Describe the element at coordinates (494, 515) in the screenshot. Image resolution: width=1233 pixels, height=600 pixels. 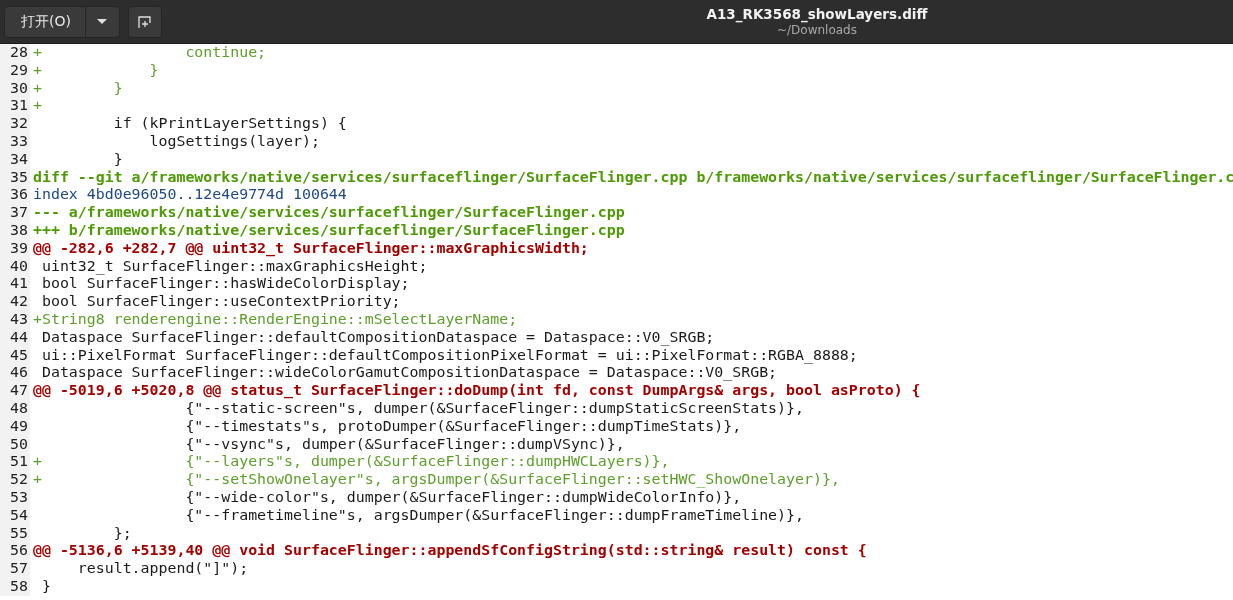
I see `code-line: {"--frametimeline"s, argsDumper(&SurfaceFlinger::dumpFrameTimeline)},` at that location.